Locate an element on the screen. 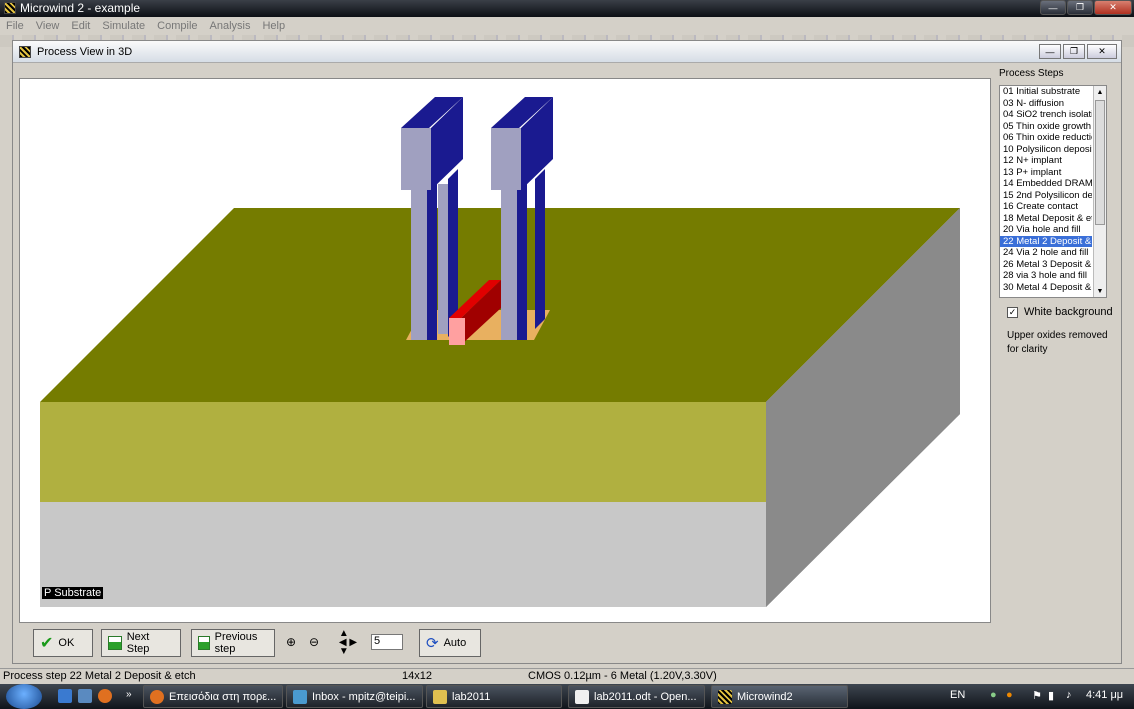 The image size is (1134, 709). folder-icon is located at coordinates (440, 696).